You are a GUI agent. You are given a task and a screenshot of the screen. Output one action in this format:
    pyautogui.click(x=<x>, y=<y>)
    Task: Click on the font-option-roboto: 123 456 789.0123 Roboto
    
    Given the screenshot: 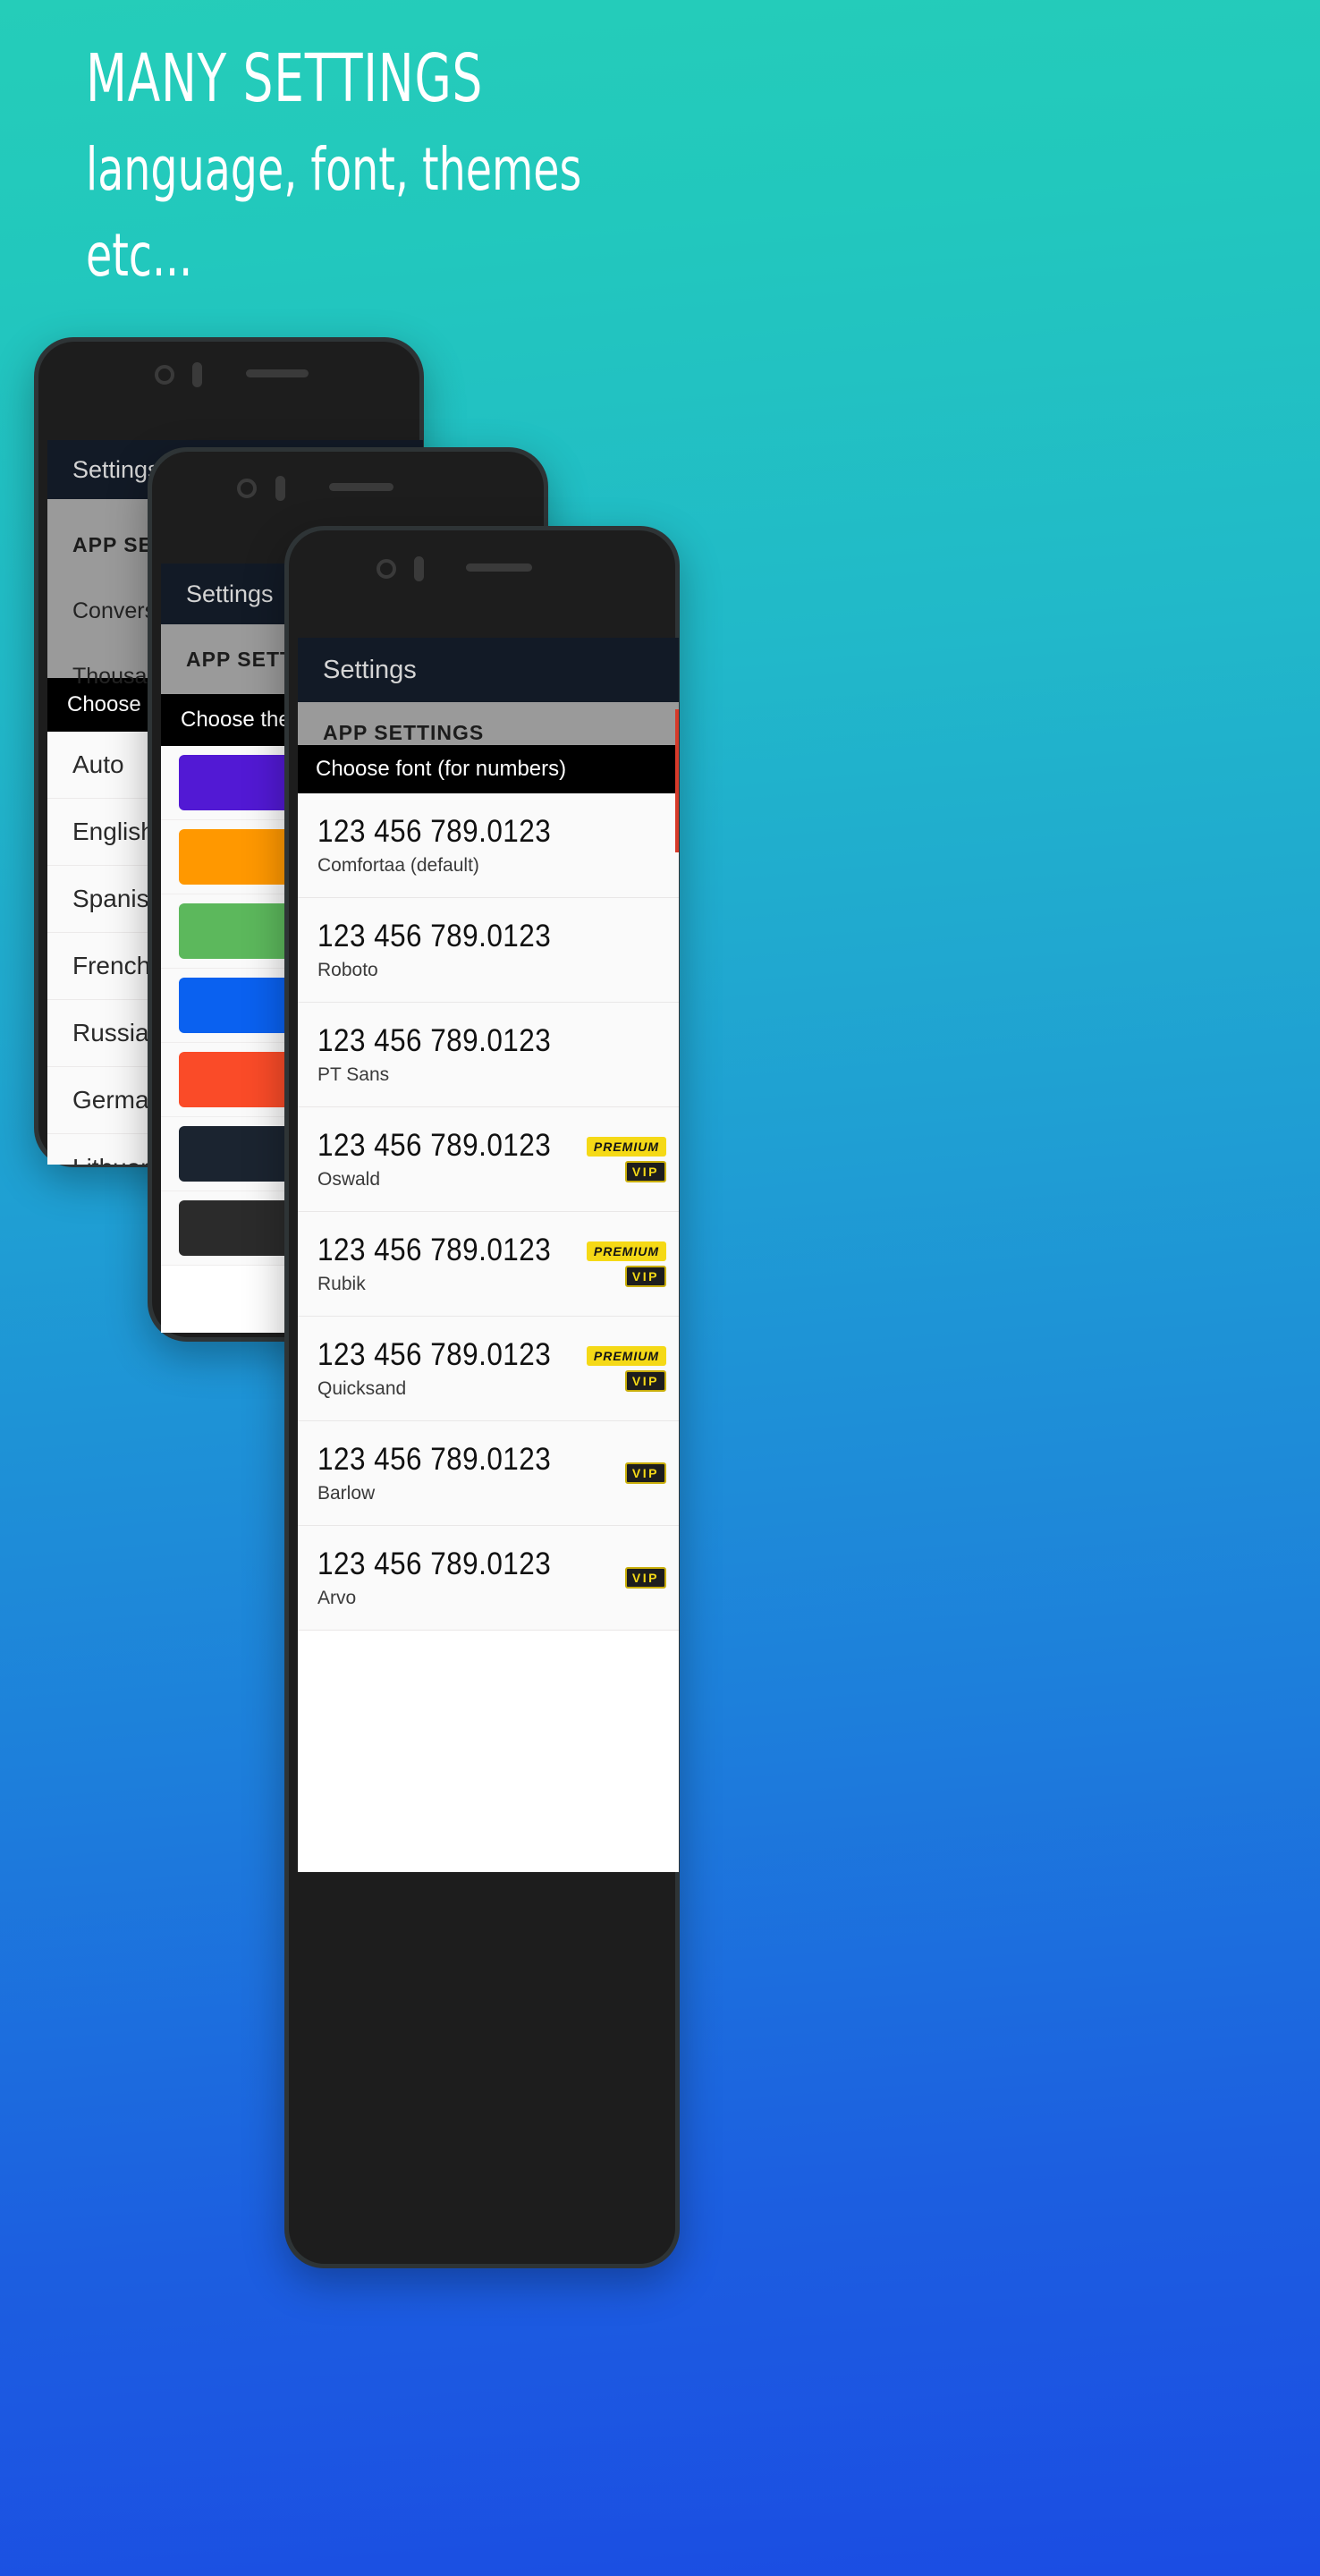 What is the action you would take?
    pyautogui.click(x=488, y=950)
    